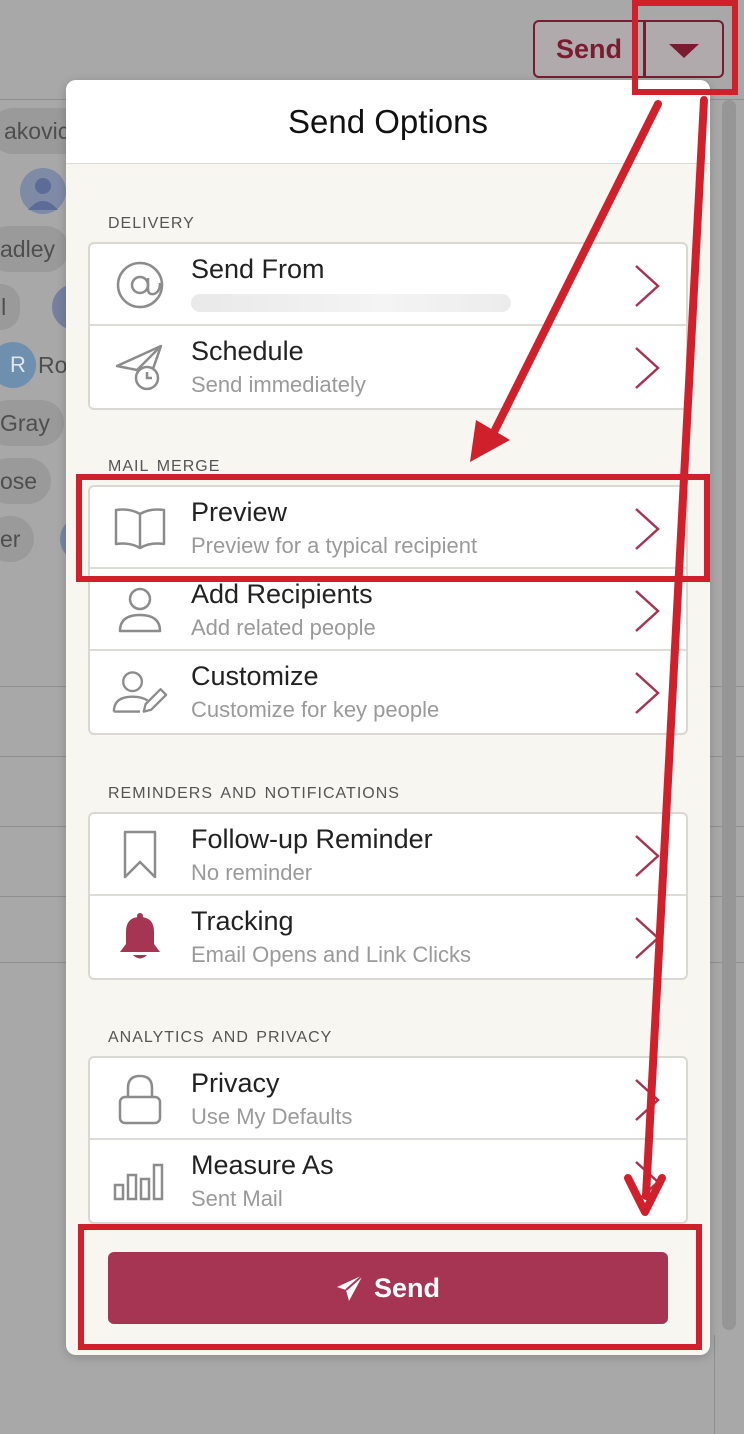  What do you see at coordinates (388, 122) in the screenshot?
I see `panel-title: Send Options` at bounding box center [388, 122].